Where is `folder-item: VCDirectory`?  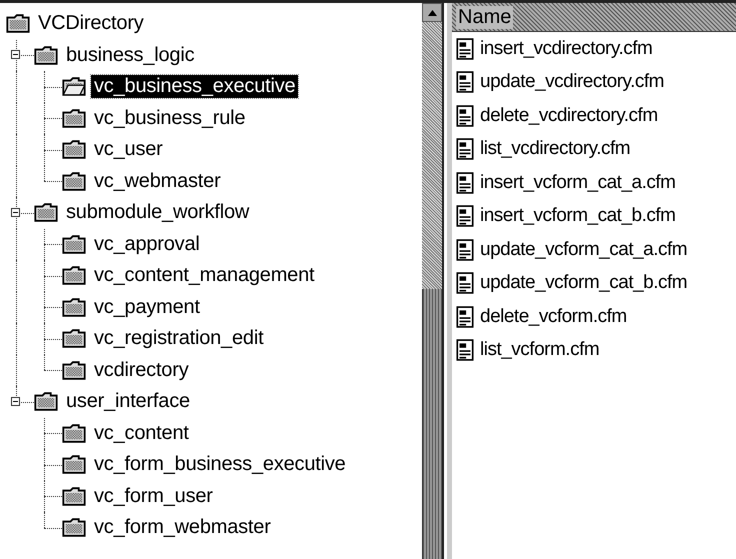 folder-item: VCDirectory is located at coordinates (91, 24).